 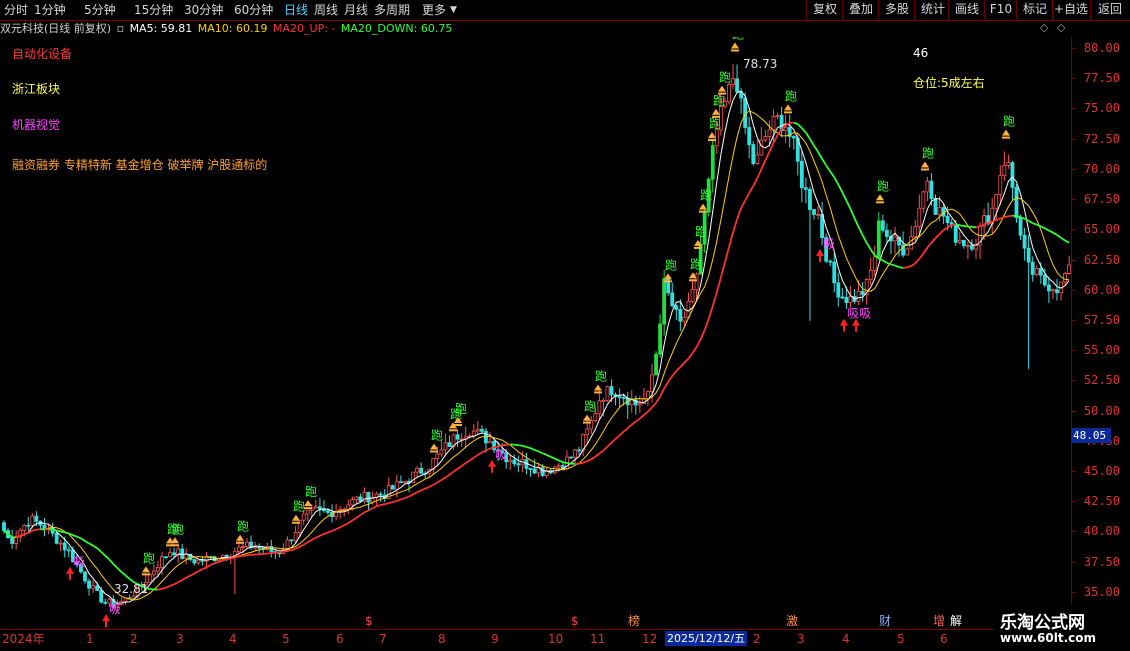 What do you see at coordinates (896, 9) in the screenshot?
I see `tool-button-2: 多股` at bounding box center [896, 9].